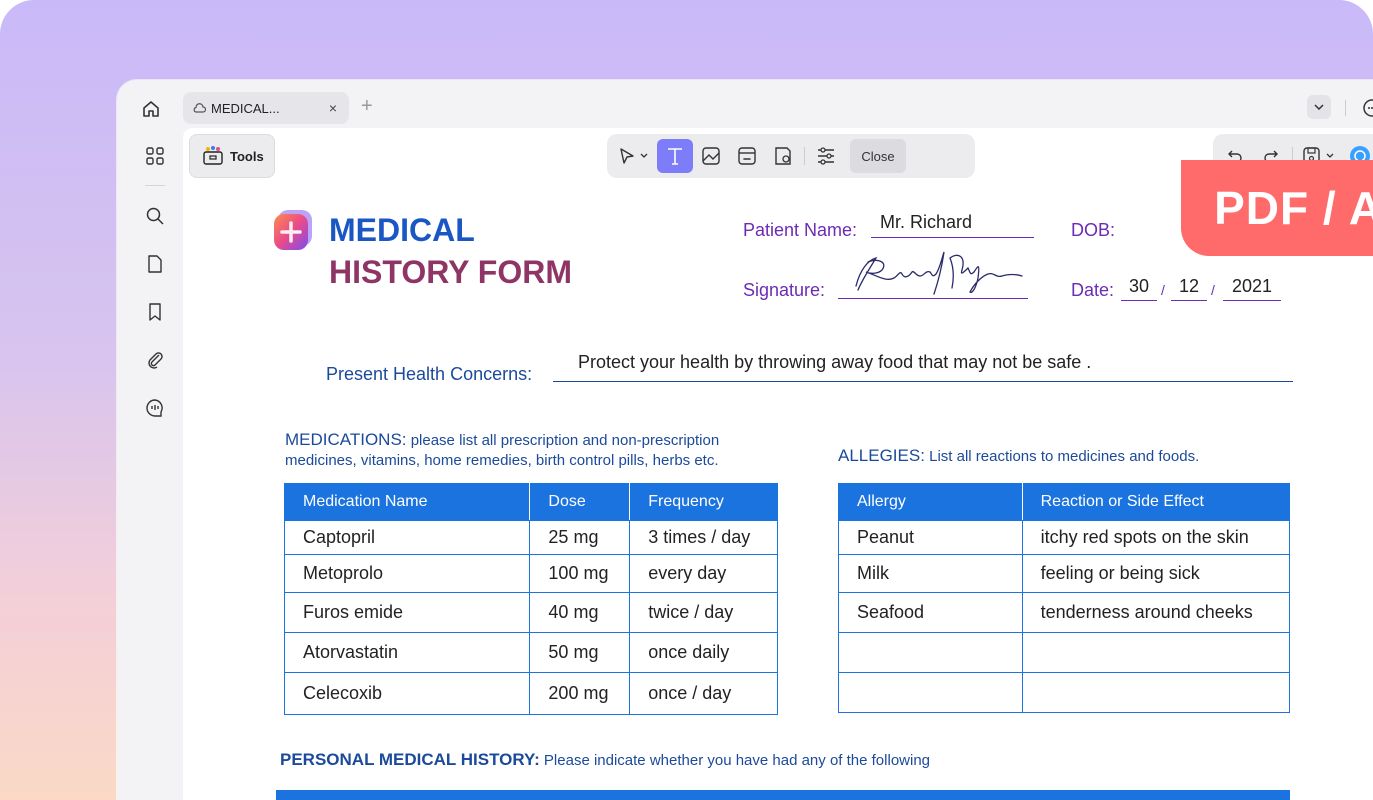 The image size is (1373, 800). I want to click on table-cell: Captopril, so click(407, 537).